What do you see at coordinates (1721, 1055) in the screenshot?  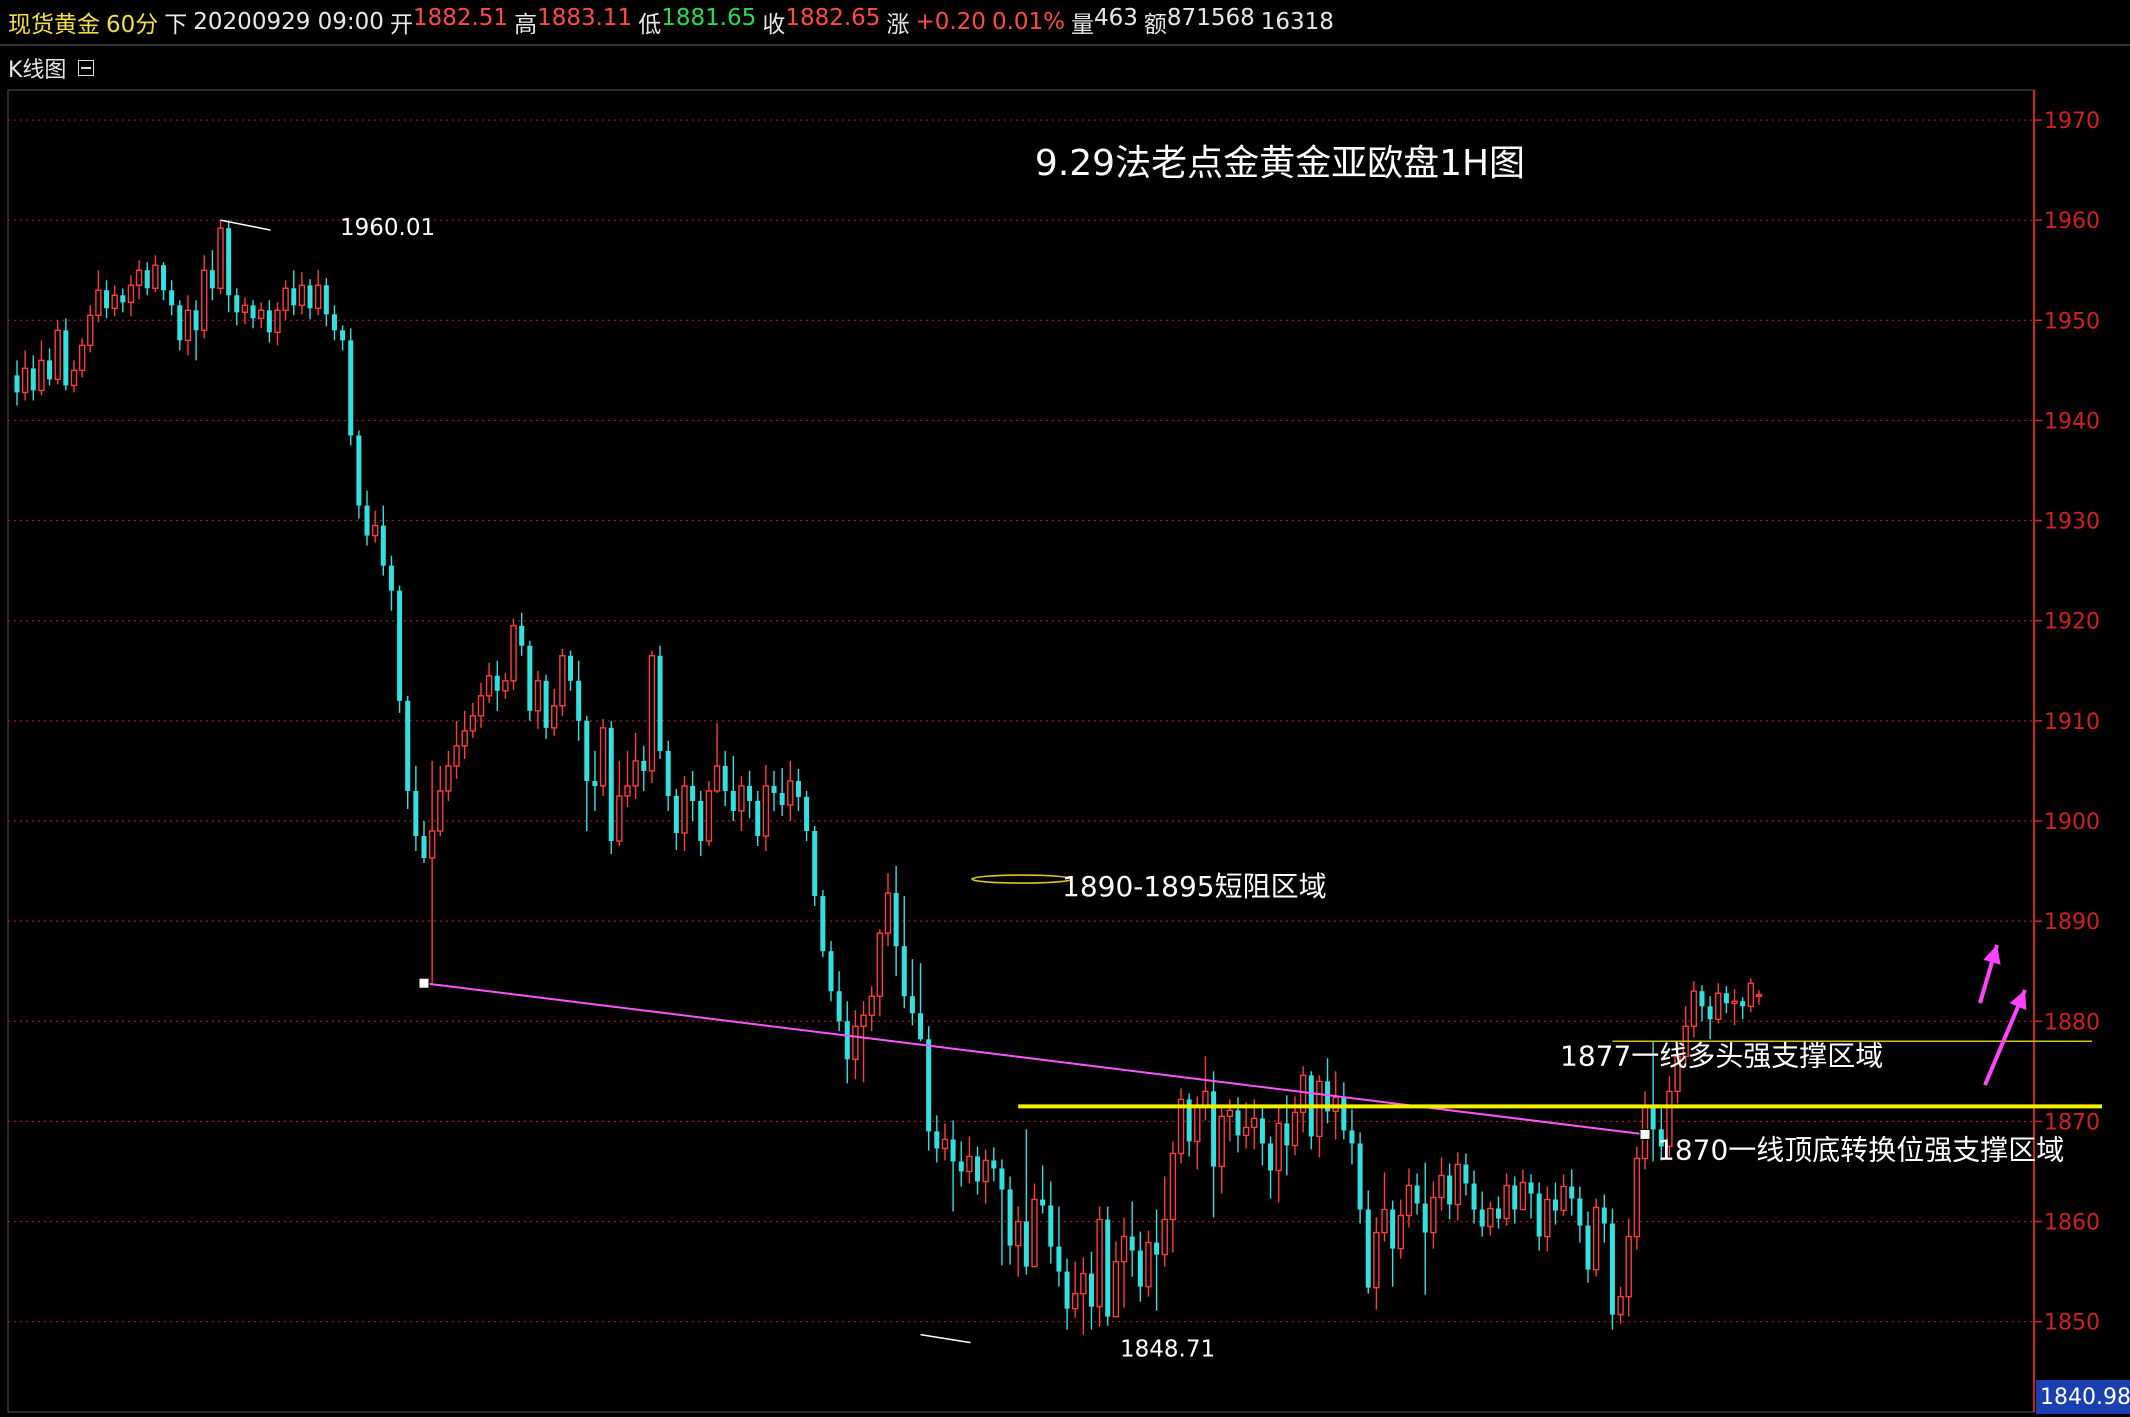 I see `annotation-support-1877: 1877一线多头强支撑区域` at bounding box center [1721, 1055].